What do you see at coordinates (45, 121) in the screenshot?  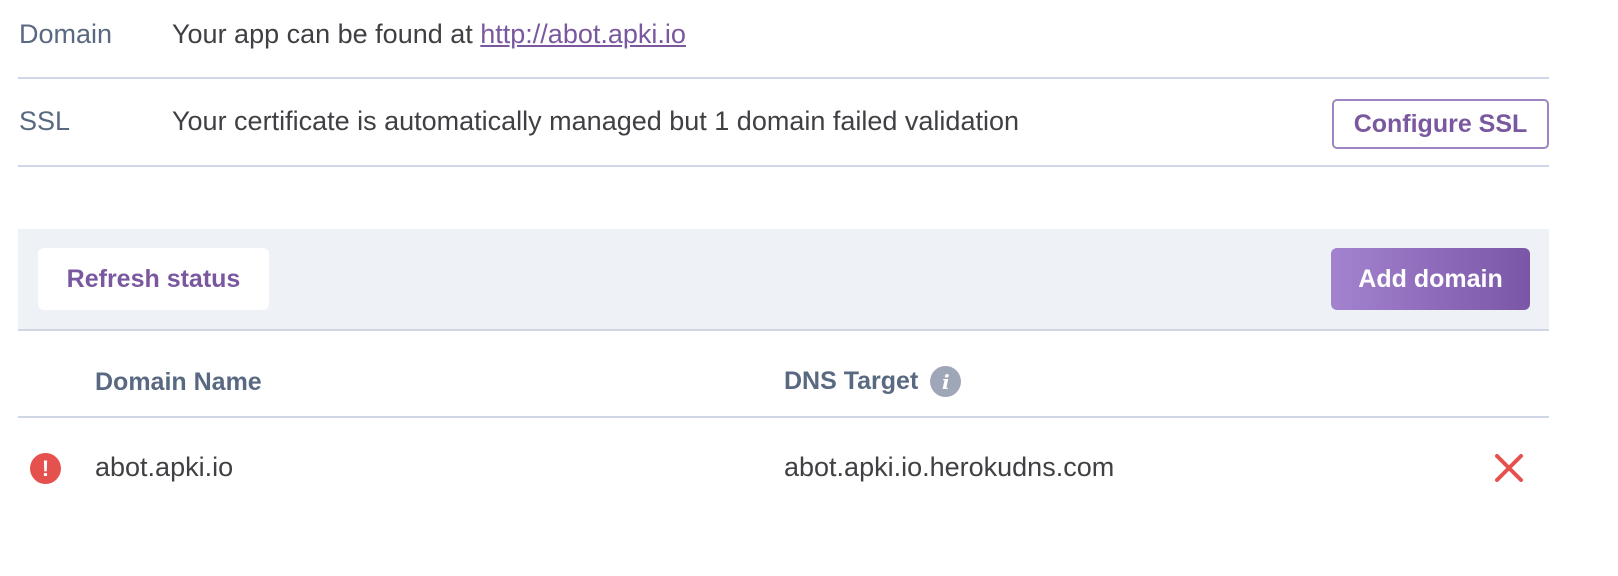 I see `ssl-label: SSL` at bounding box center [45, 121].